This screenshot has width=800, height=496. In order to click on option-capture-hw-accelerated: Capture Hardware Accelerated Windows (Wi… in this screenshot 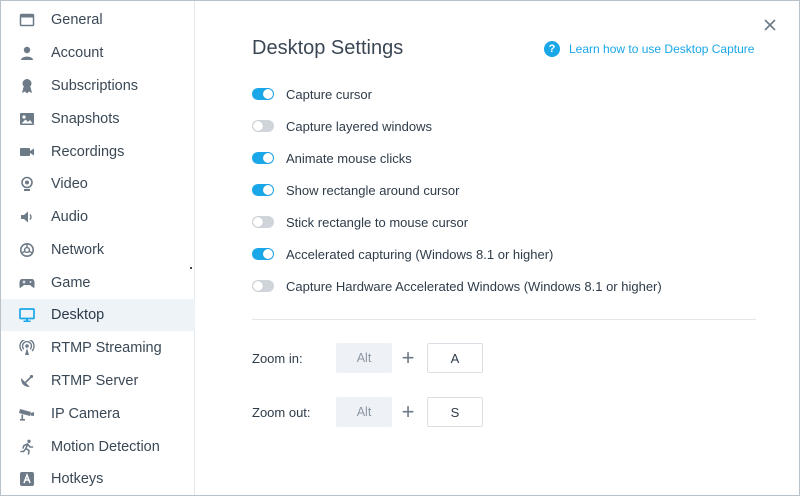, I will do `click(457, 286)`.